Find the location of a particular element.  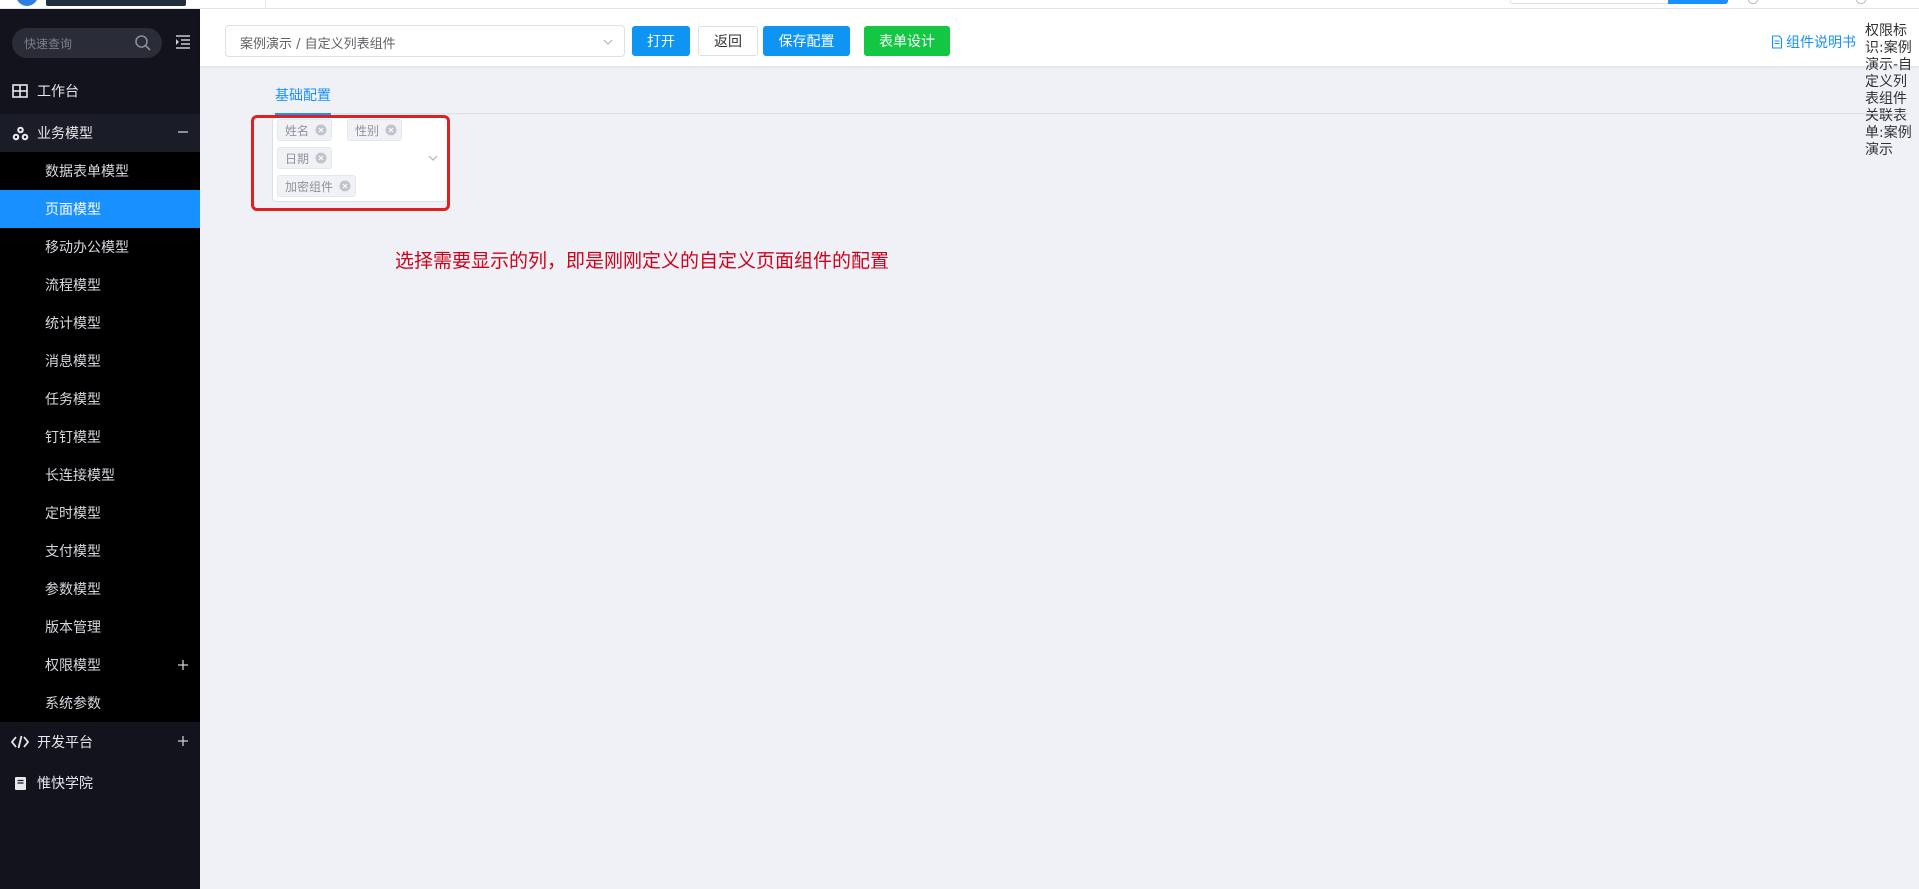

header-divider is located at coordinates (265, 4).